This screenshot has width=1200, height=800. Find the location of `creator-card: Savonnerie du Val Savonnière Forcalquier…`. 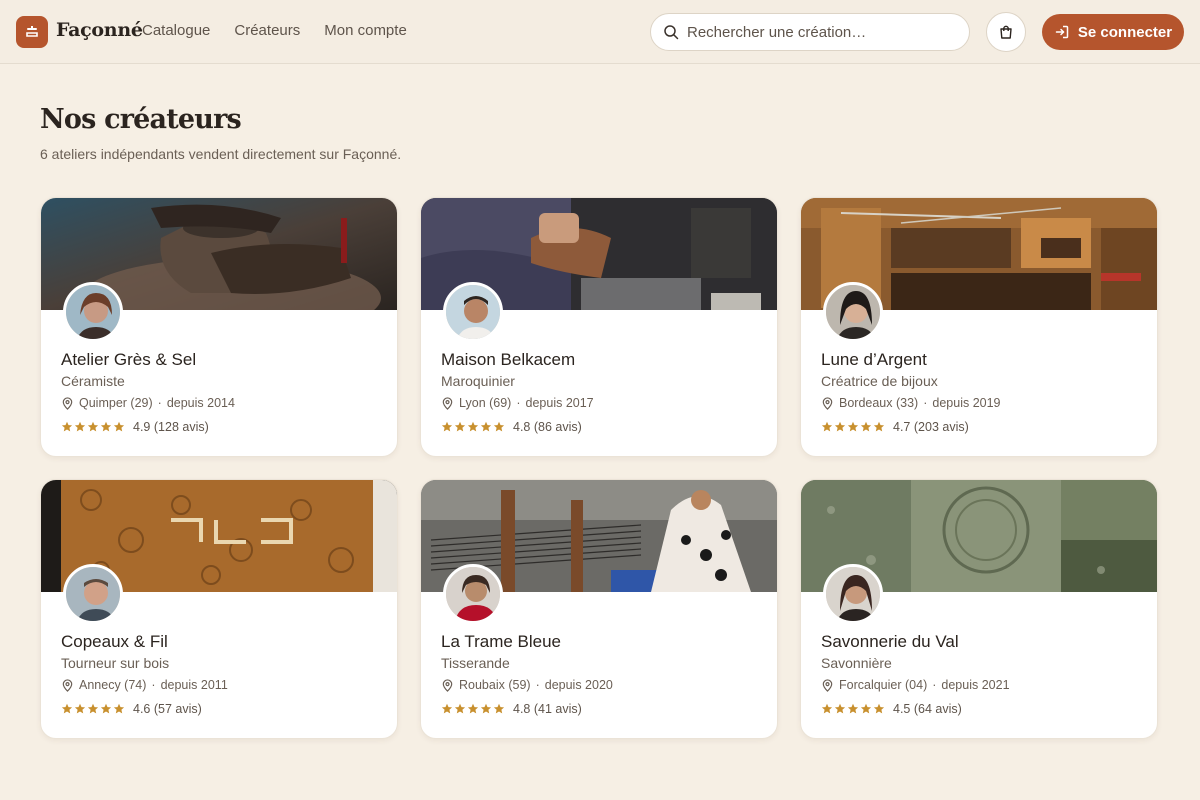

creator-card: Savonnerie du Val Savonnière Forcalquier… is located at coordinates (979, 609).